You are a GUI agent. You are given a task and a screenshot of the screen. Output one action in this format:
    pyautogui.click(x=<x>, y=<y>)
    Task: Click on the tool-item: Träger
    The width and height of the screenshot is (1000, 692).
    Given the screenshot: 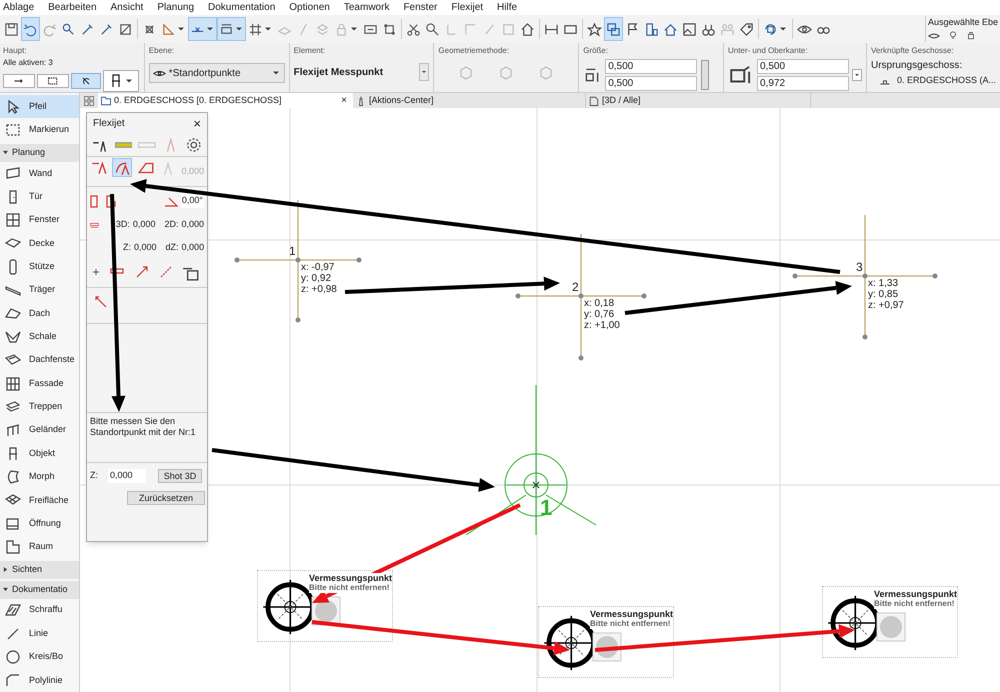 What is the action you would take?
    pyautogui.click(x=39, y=290)
    